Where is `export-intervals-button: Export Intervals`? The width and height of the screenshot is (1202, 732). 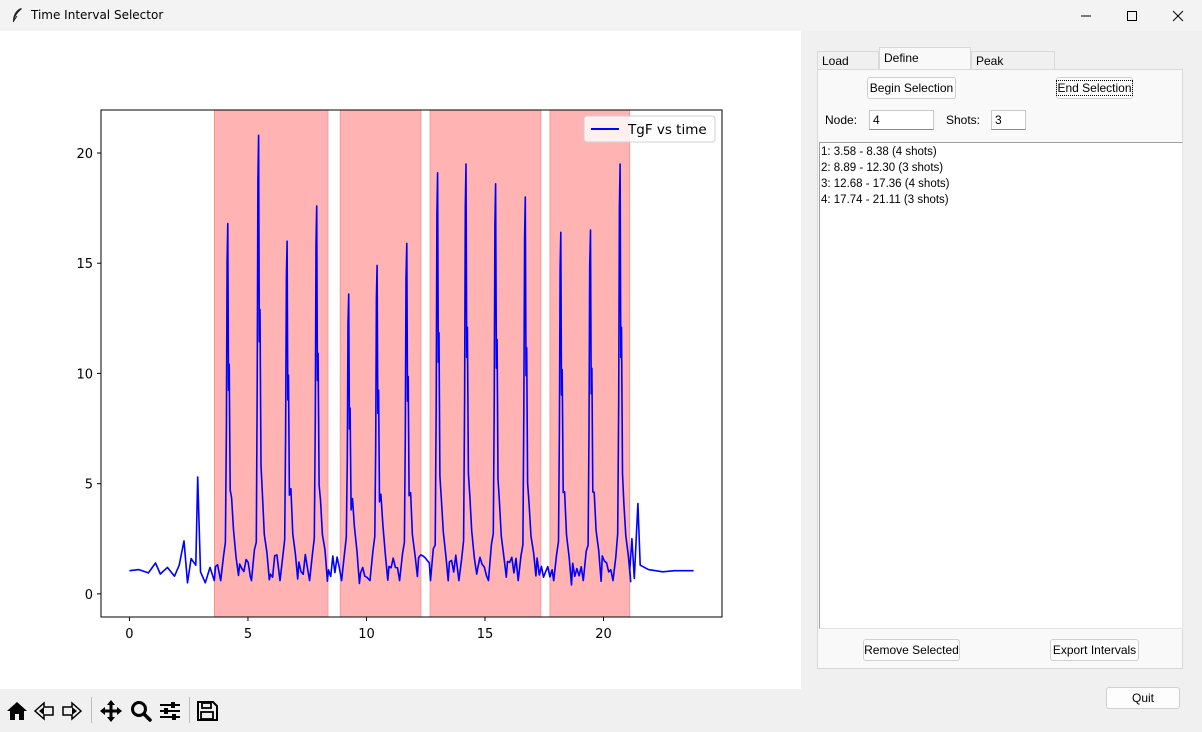
export-intervals-button: Export Intervals is located at coordinates (1094, 650).